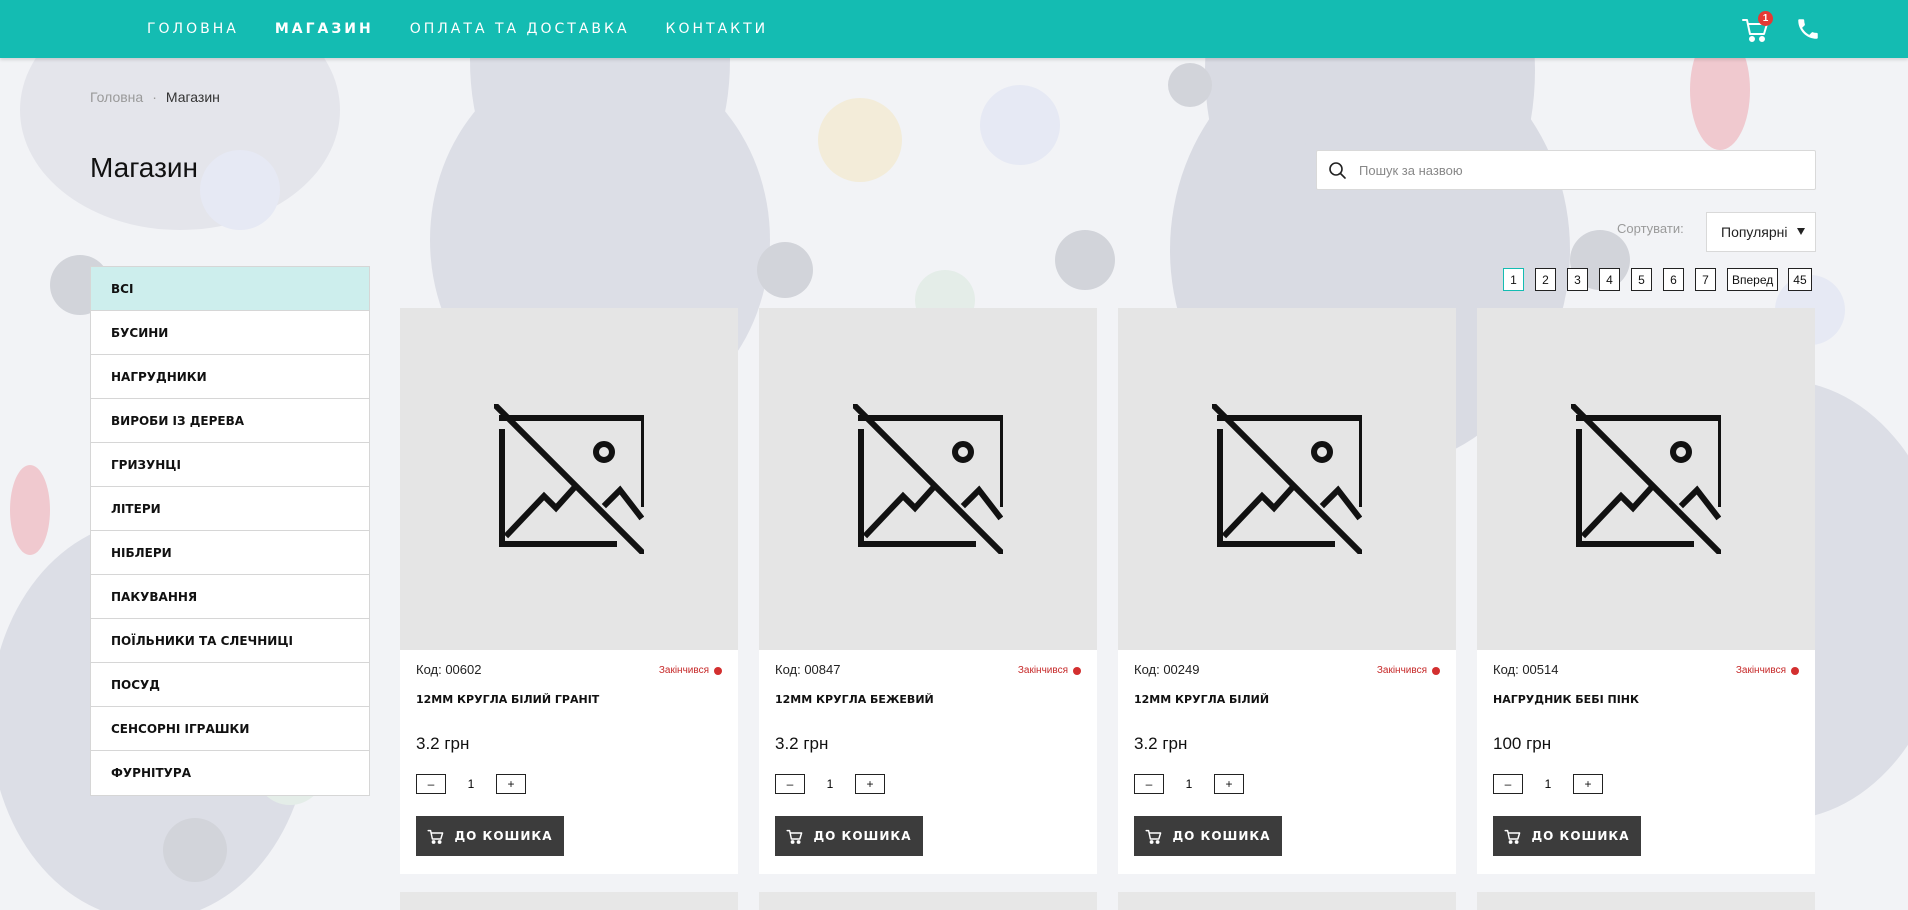 This screenshot has height=910, width=1908. What do you see at coordinates (1705, 279) in the screenshot?
I see `page-button-7: 7` at bounding box center [1705, 279].